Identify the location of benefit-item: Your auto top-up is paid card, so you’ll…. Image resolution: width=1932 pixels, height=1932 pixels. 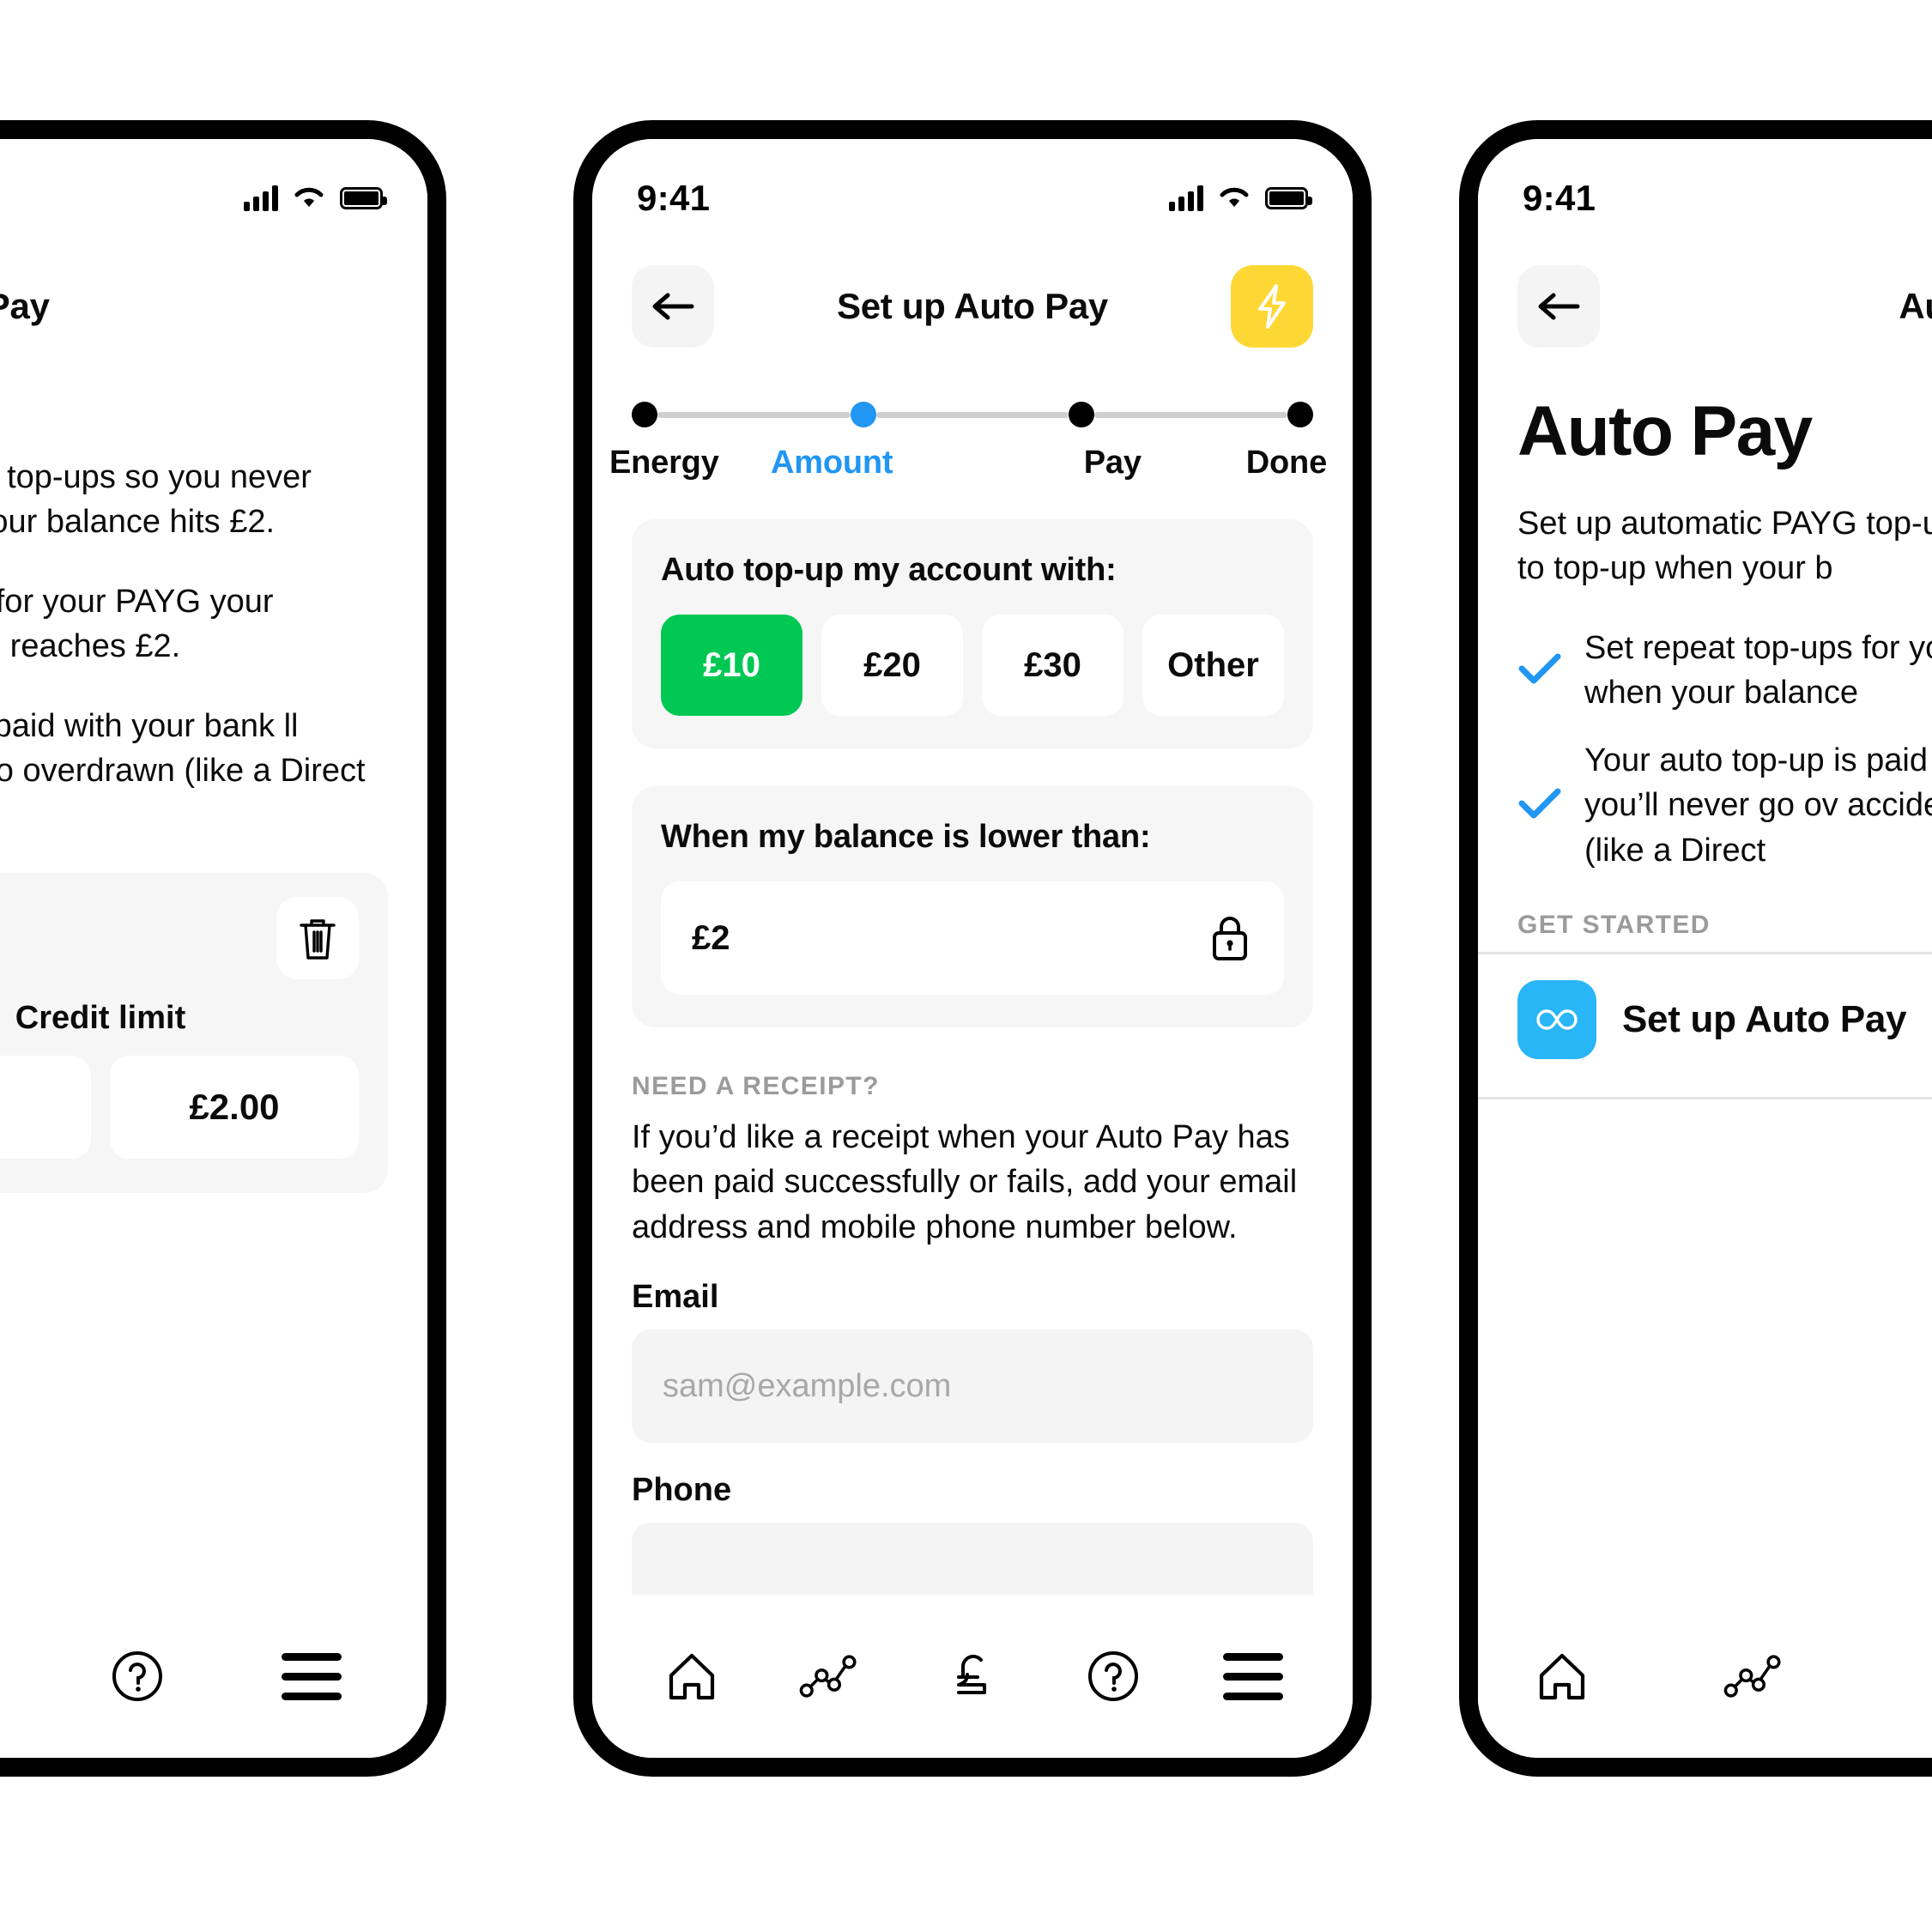
(1724, 806).